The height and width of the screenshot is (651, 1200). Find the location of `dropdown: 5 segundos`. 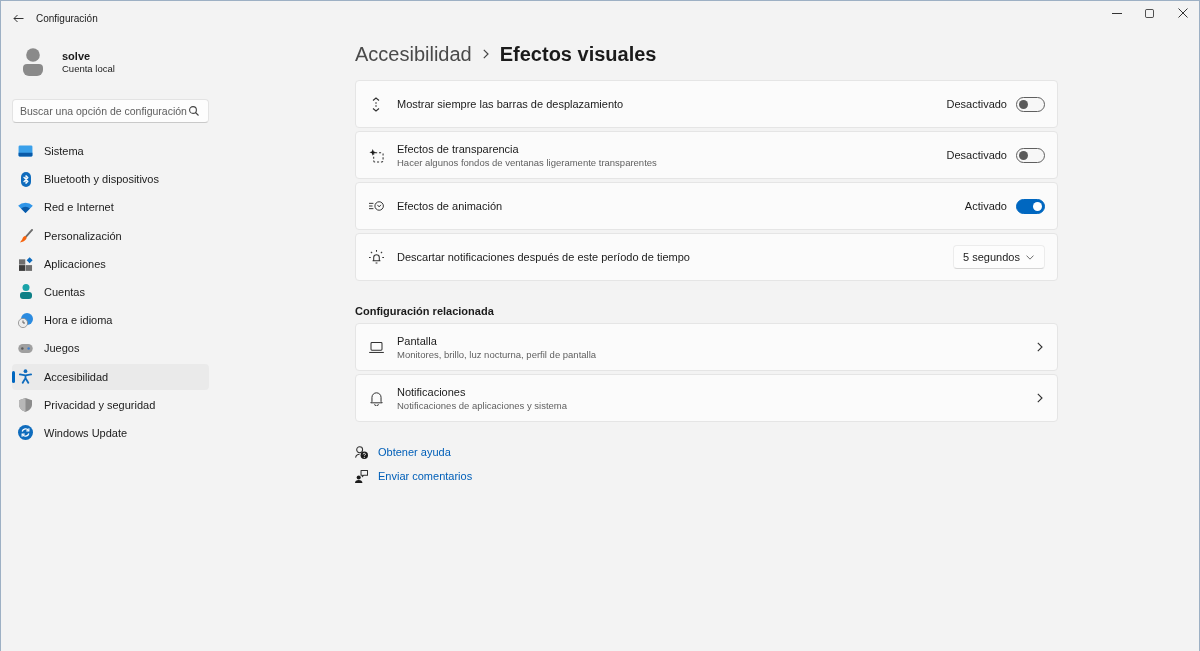

dropdown: 5 segundos is located at coordinates (999, 257).